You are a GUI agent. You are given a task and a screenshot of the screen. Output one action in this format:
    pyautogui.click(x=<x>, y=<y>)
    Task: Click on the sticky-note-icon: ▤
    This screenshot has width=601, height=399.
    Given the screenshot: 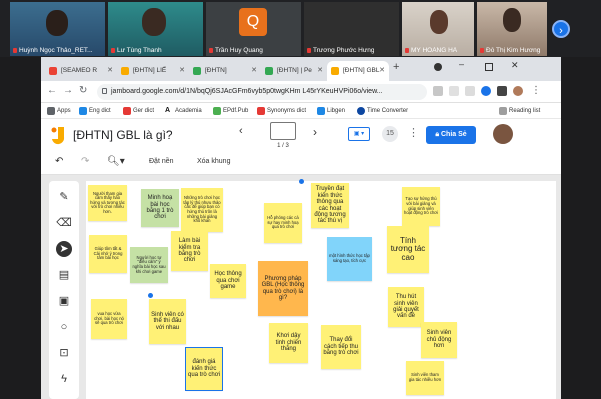 What is the action you would take?
    pyautogui.click(x=64, y=275)
    